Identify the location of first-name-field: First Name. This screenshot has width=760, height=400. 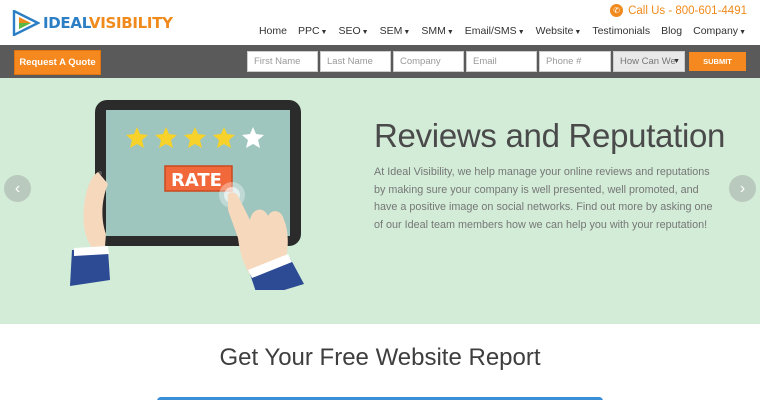
(282, 61).